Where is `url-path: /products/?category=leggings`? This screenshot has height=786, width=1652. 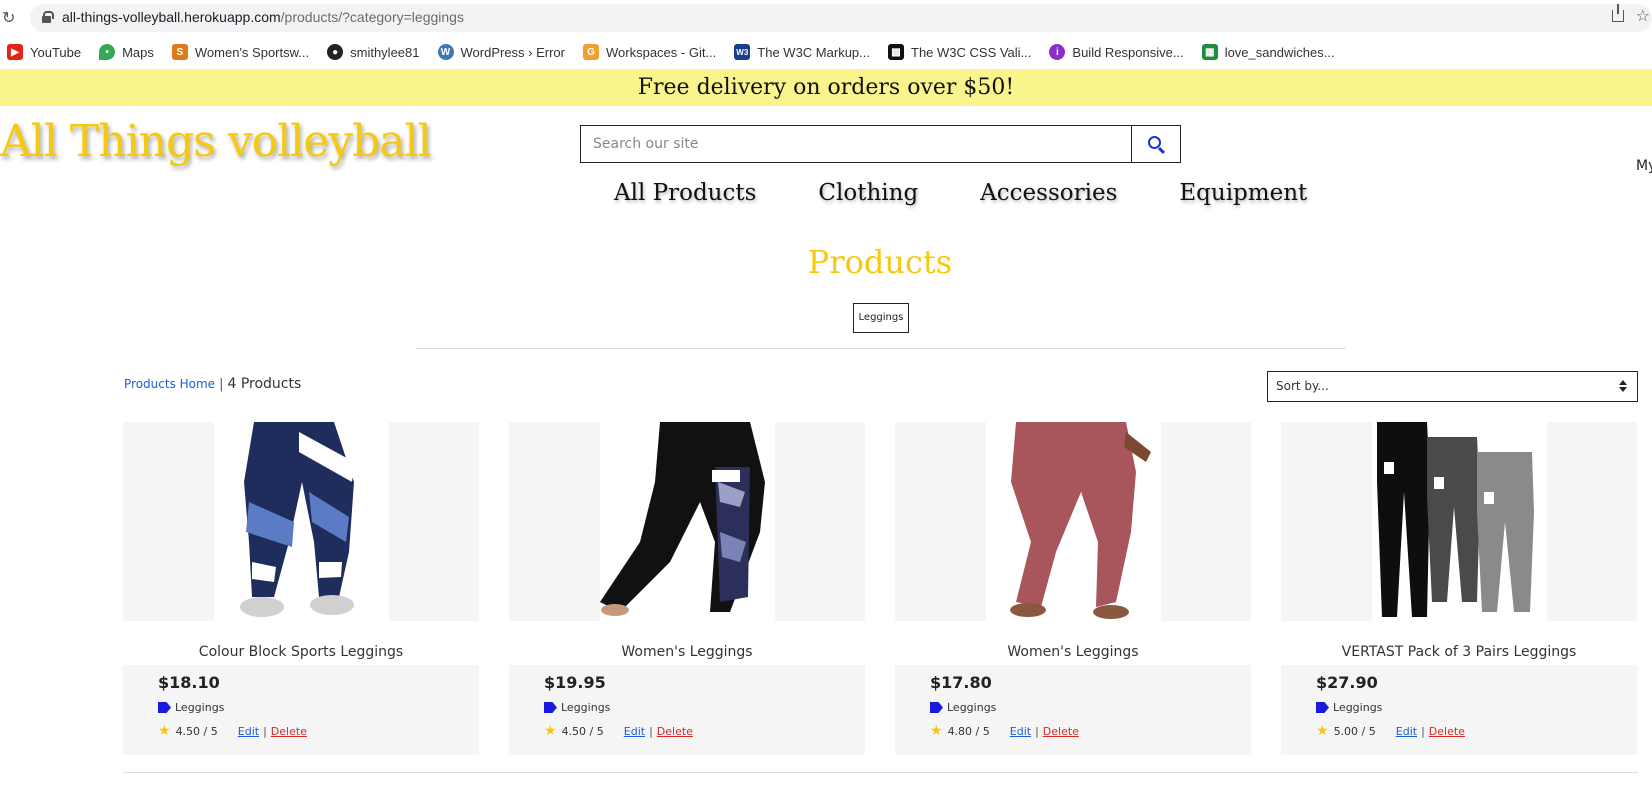
url-path: /products/?category=leggings is located at coordinates (372, 17).